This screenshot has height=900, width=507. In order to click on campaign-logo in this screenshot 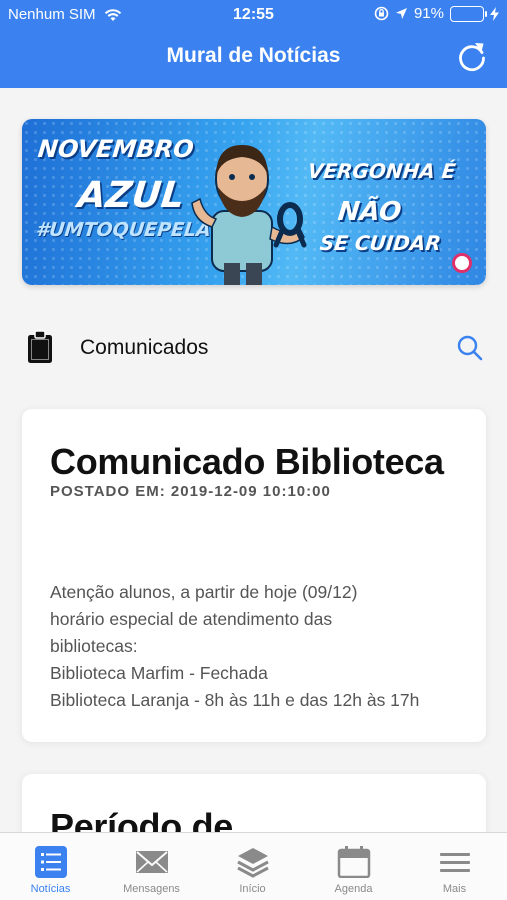, I will do `click(462, 263)`.